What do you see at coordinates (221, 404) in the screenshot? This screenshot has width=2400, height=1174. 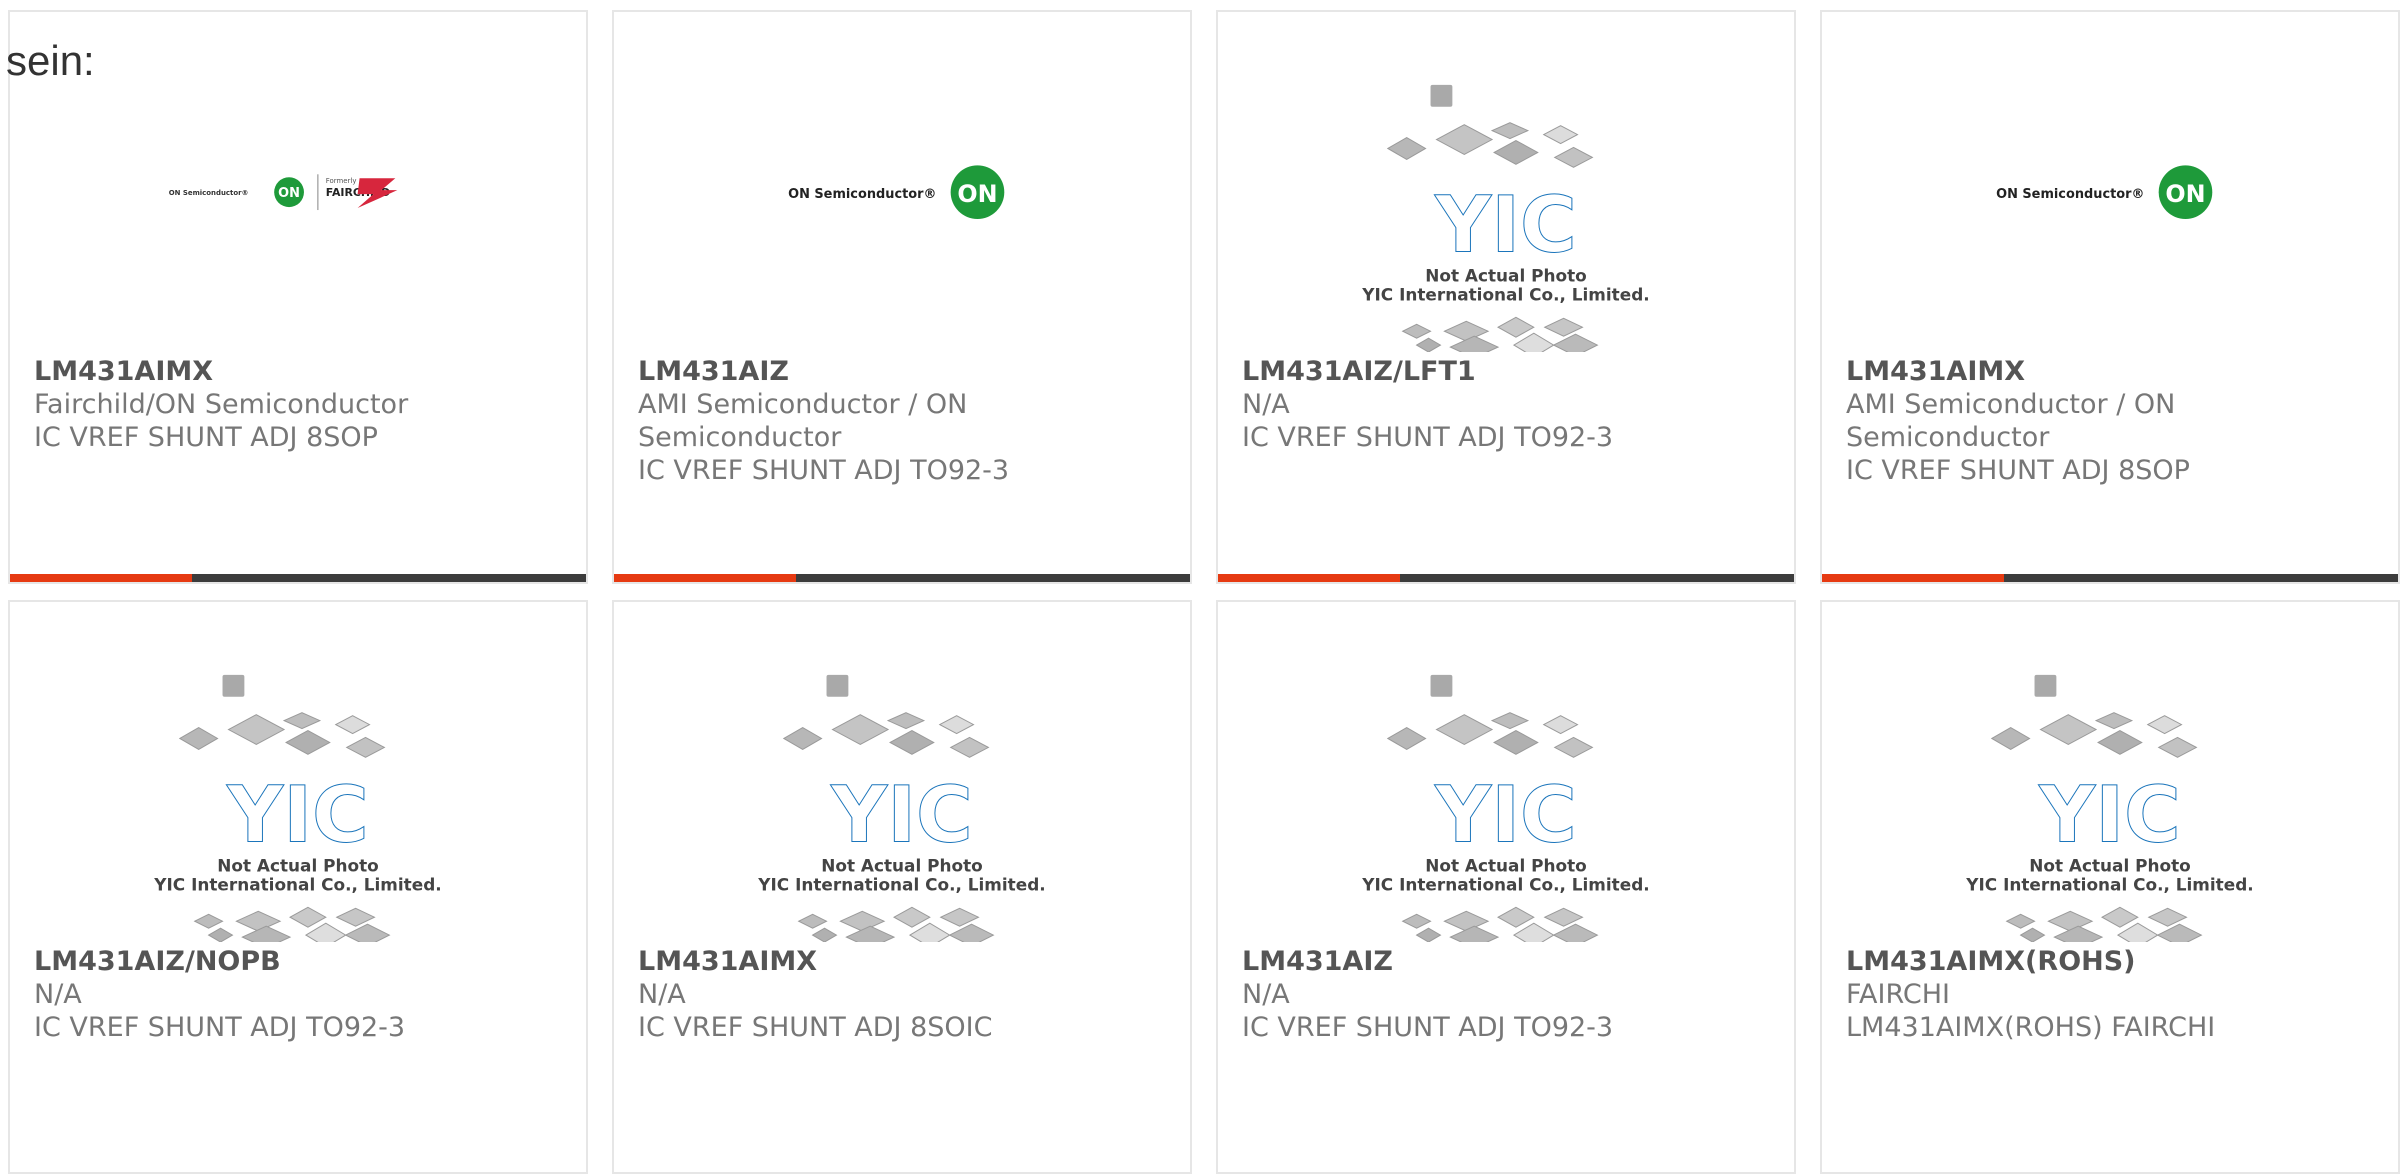 I see `manufacturer: Fairchild/ON Semiconductor` at bounding box center [221, 404].